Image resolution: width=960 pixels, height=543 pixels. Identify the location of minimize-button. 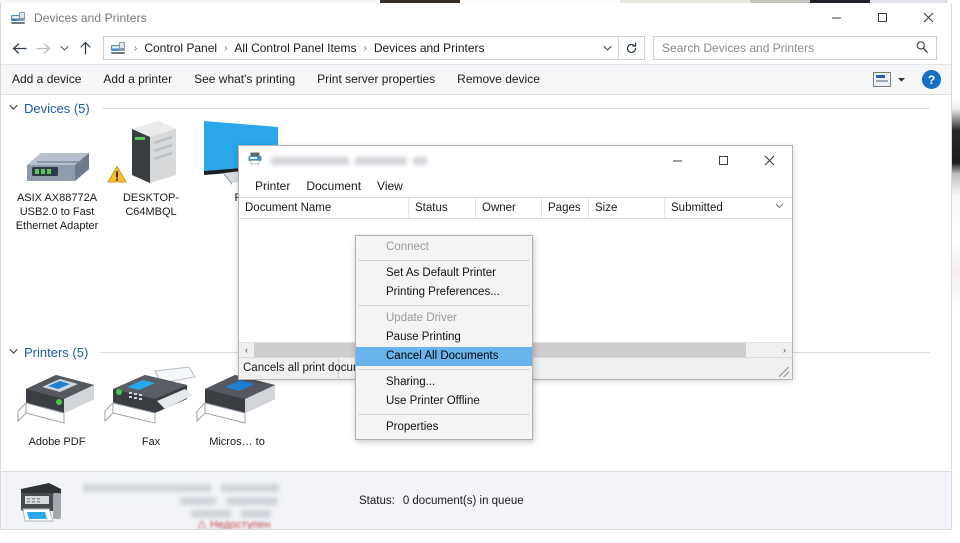
(836, 17).